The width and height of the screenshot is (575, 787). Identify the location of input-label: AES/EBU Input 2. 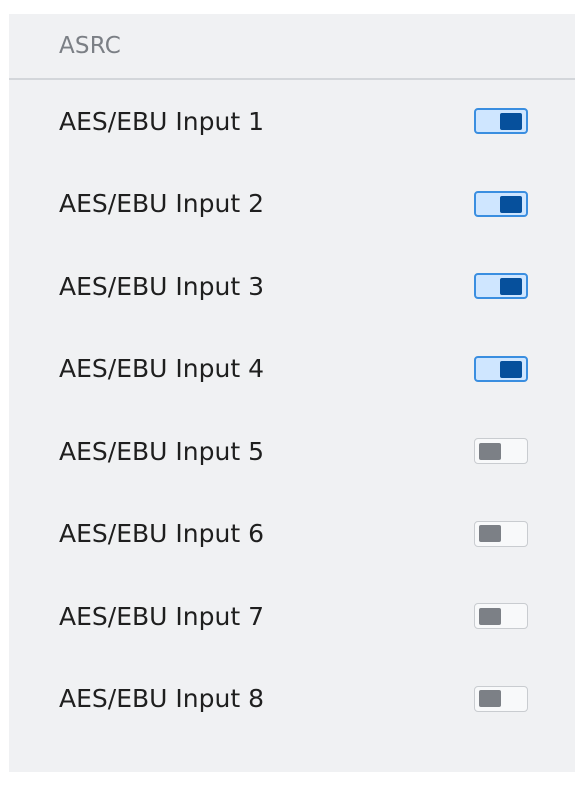
(161, 204).